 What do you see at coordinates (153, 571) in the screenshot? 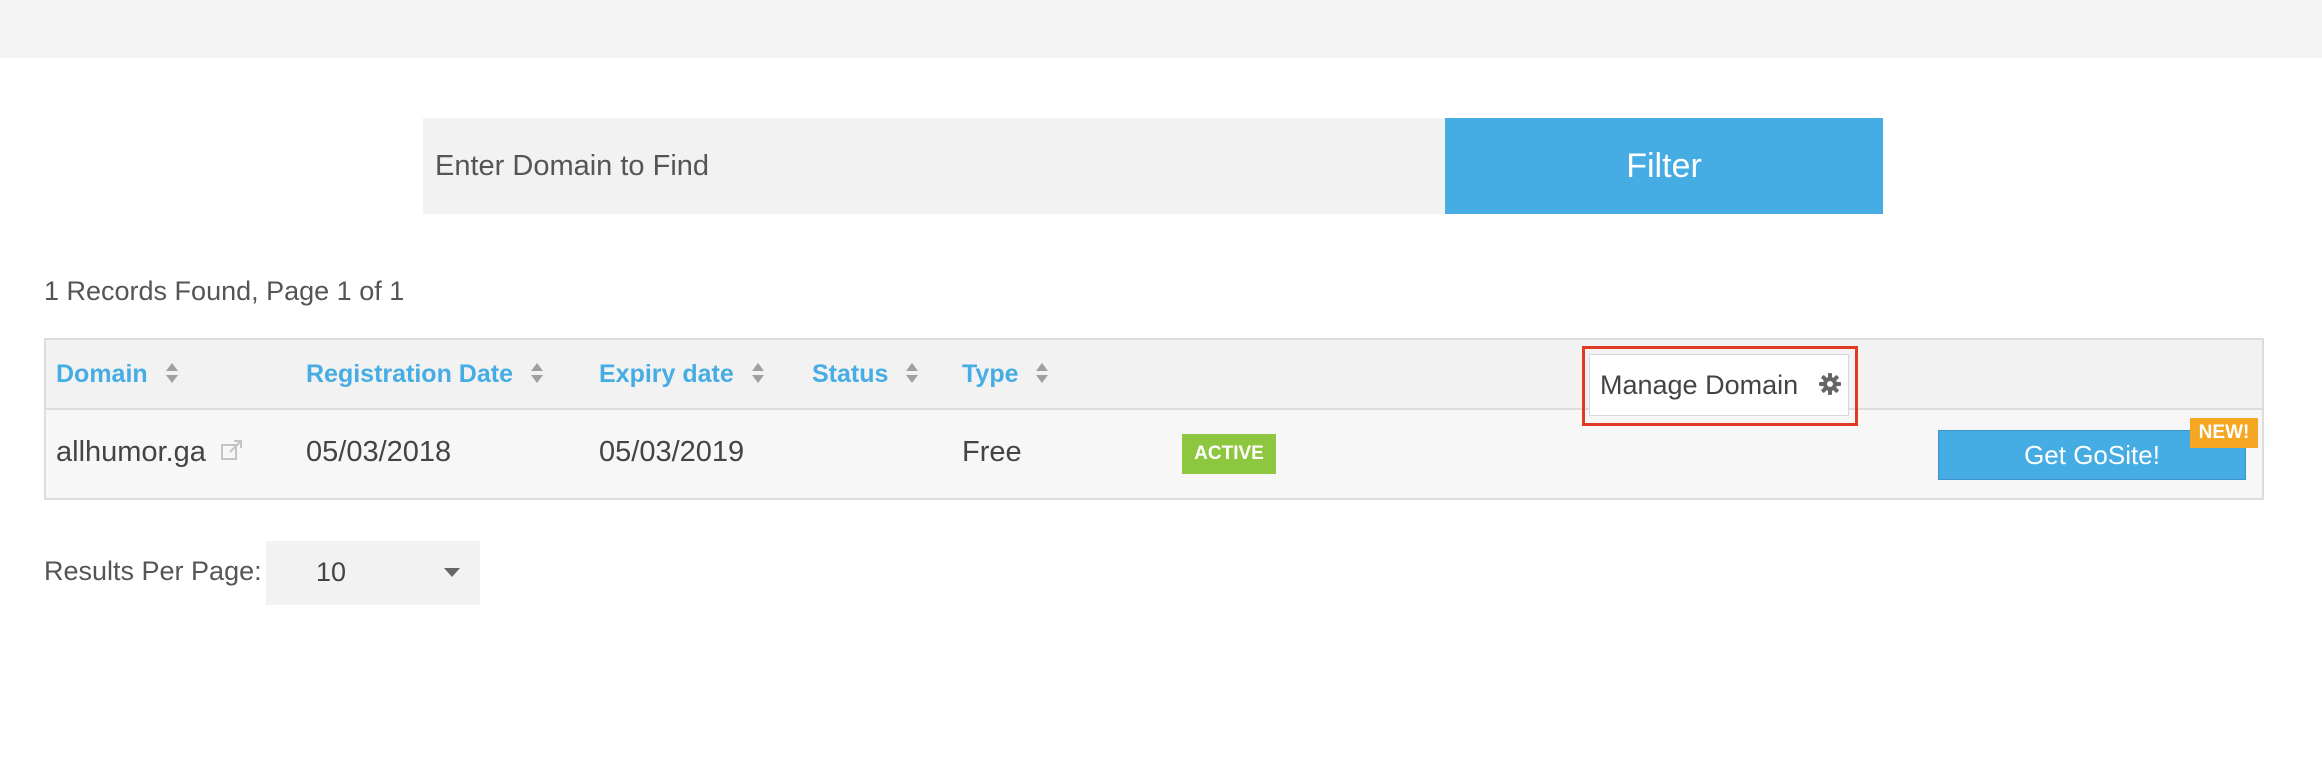
I see `results-per-page-label: Results Per Page:` at bounding box center [153, 571].